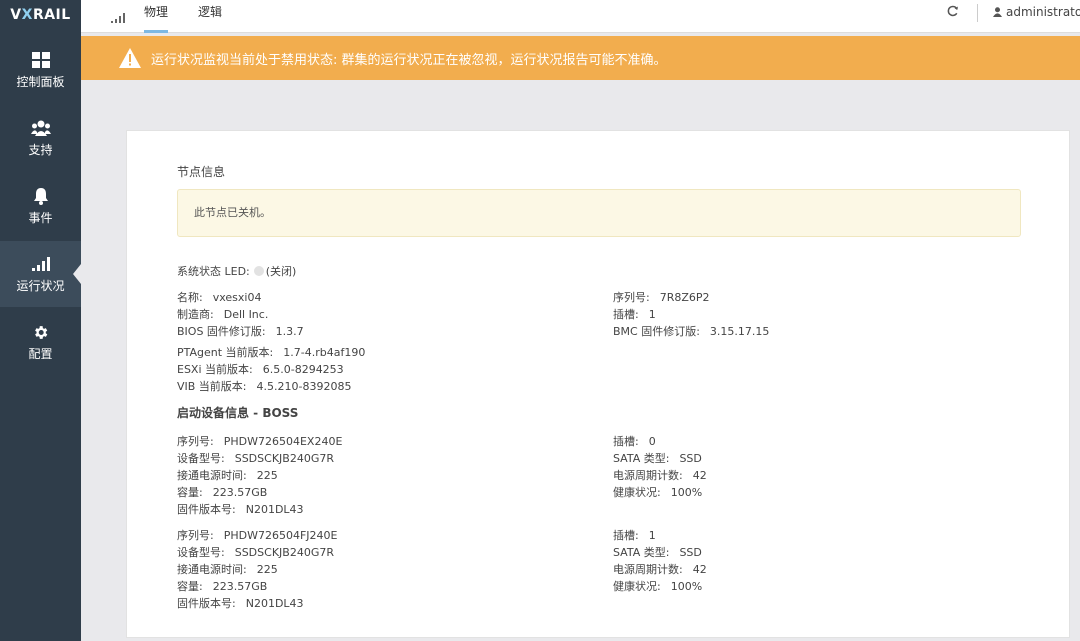 The height and width of the screenshot is (641, 1080). I want to click on sidebar-item-label: 控制面板, so click(40, 82).